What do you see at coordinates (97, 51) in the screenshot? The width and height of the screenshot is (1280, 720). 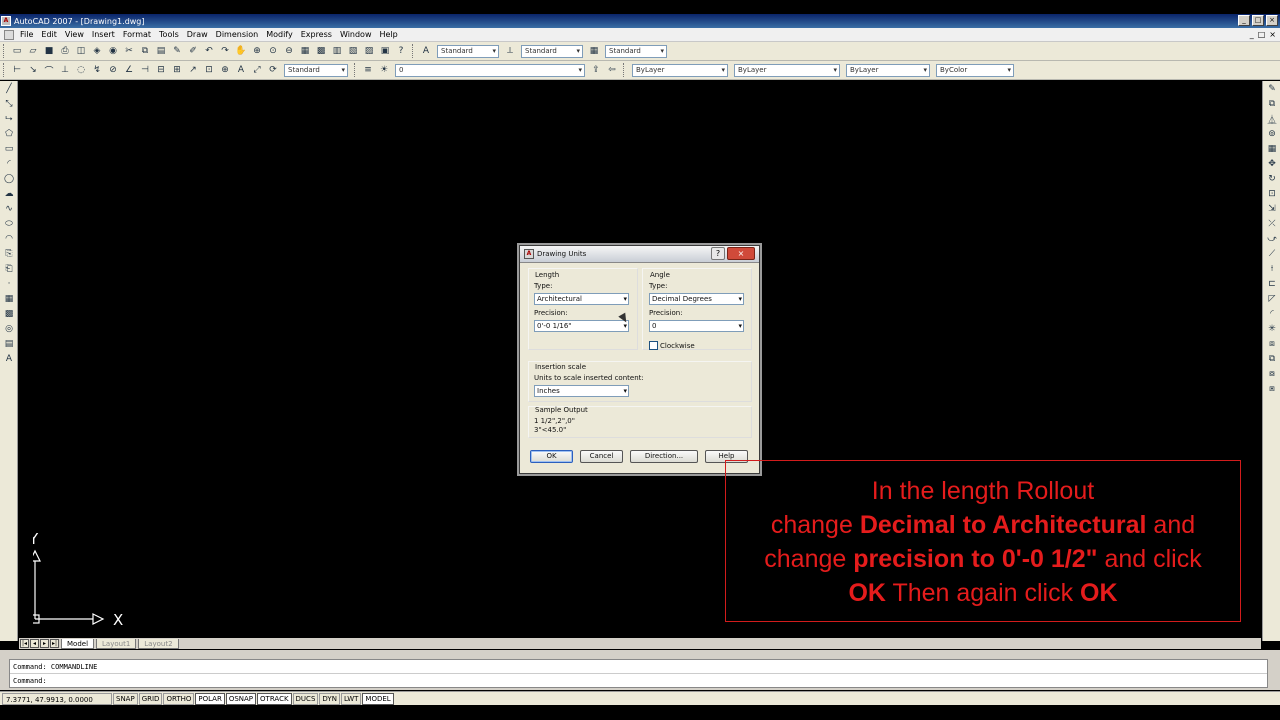 I see `publish-icon: ◈` at bounding box center [97, 51].